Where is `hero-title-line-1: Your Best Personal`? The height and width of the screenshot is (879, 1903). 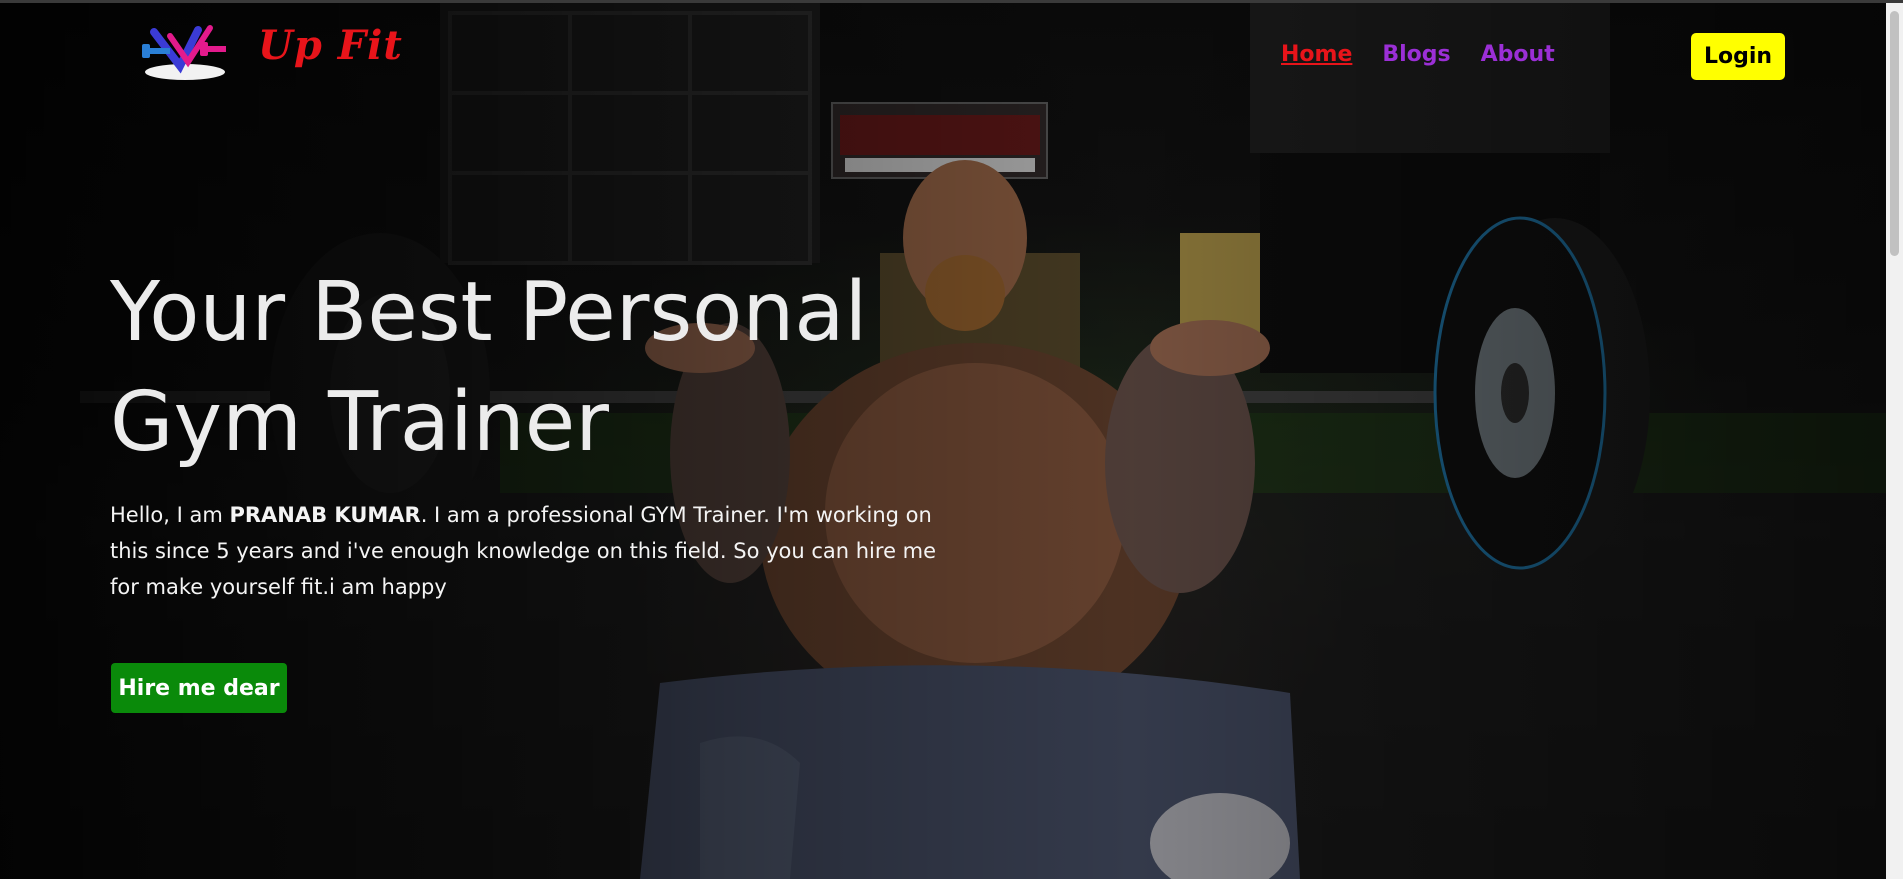 hero-title-line-1: Your Best Personal is located at coordinates (489, 312).